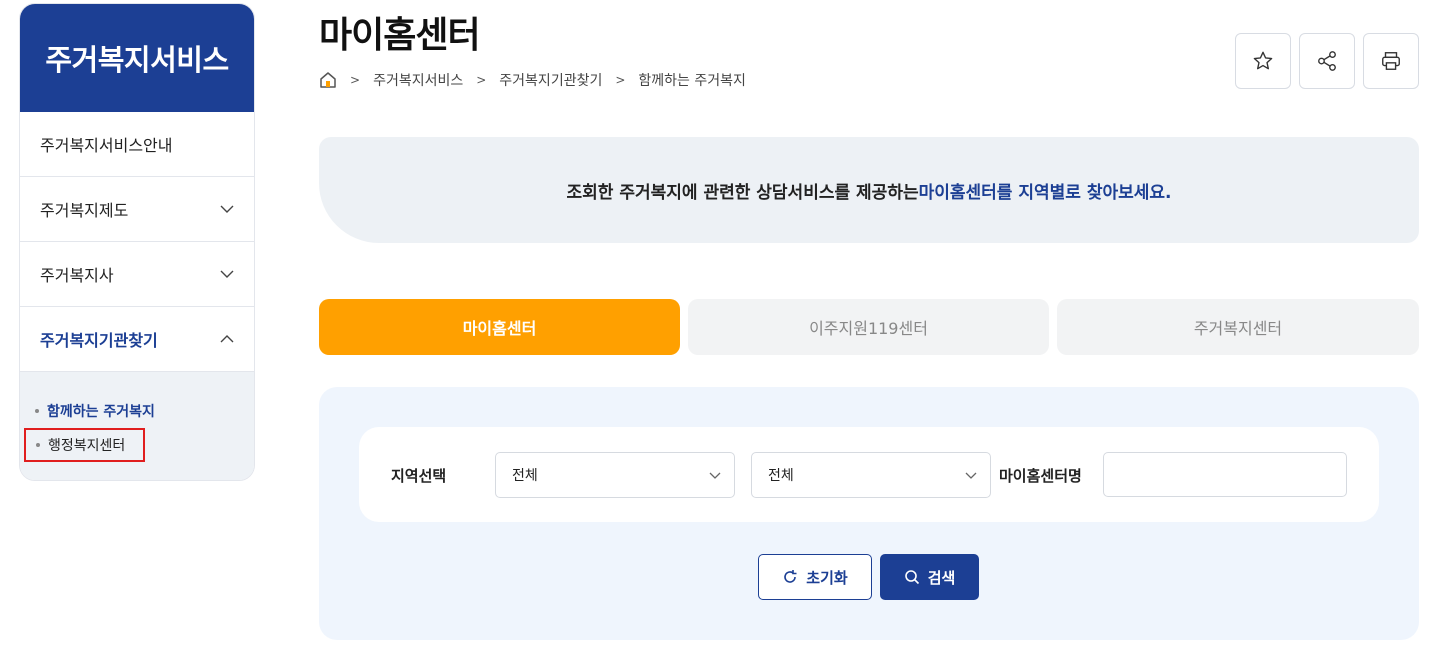 The width and height of the screenshot is (1435, 659). I want to click on sidebar-item-welfare-system: 주거복지제도, so click(137, 209).